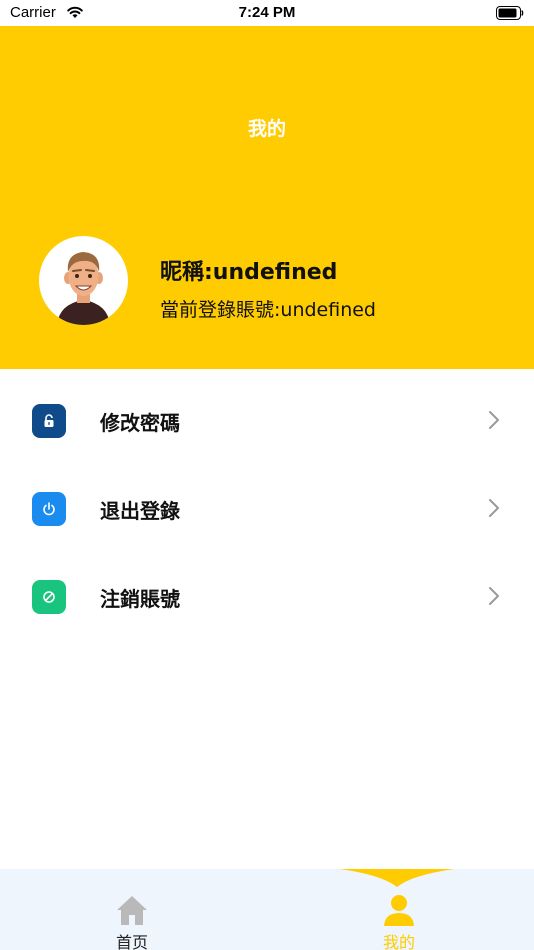 This screenshot has height=950, width=534. What do you see at coordinates (398, 941) in the screenshot?
I see `tab-label: 我的` at bounding box center [398, 941].